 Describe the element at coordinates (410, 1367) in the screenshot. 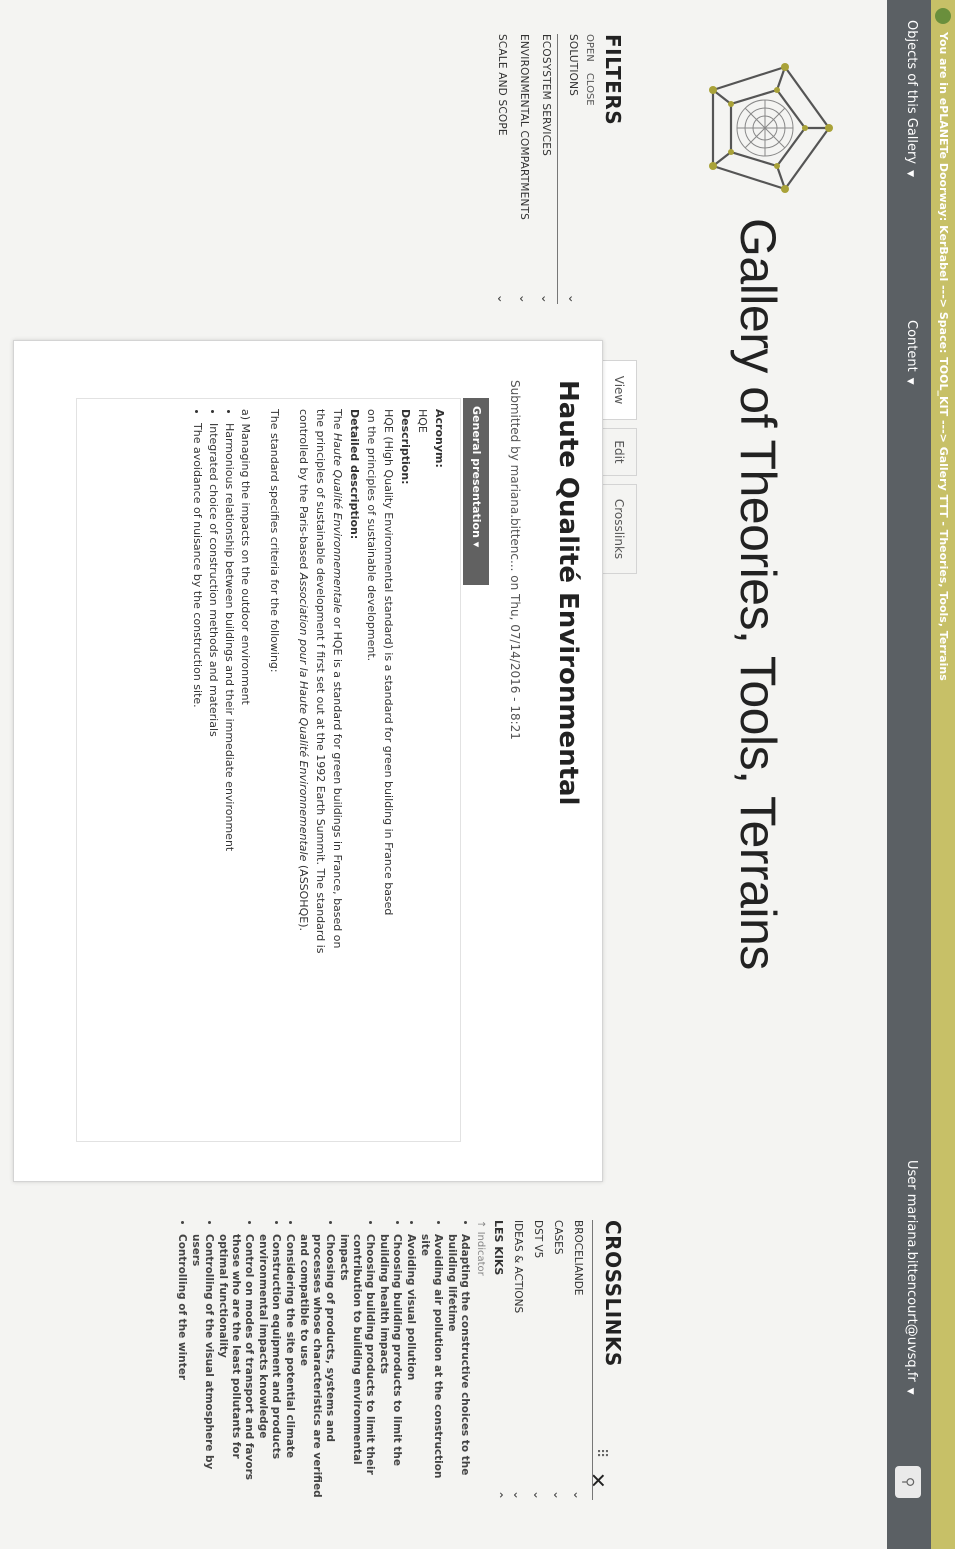

I see `list-item: Avoiding visual pollution` at that location.